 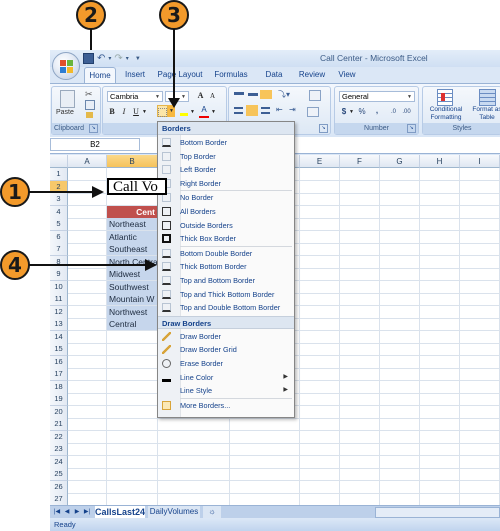 What do you see at coordinates (226, 378) in the screenshot?
I see `menu-item-line-color: Line Color ▶` at bounding box center [226, 378].